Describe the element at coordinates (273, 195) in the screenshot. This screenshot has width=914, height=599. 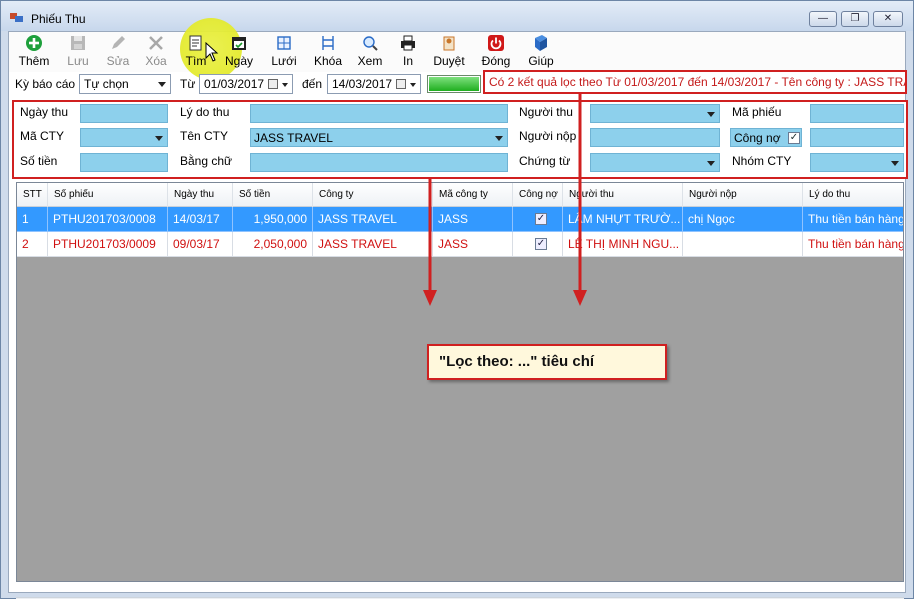
I see `header-so-tien: Số tiền` at that location.